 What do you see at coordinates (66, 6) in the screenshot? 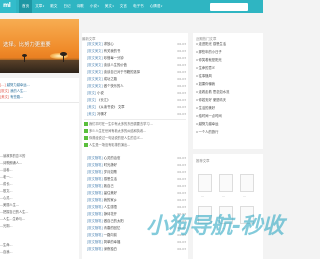
I see `nav-item-diary: 日记` at bounding box center [66, 6].